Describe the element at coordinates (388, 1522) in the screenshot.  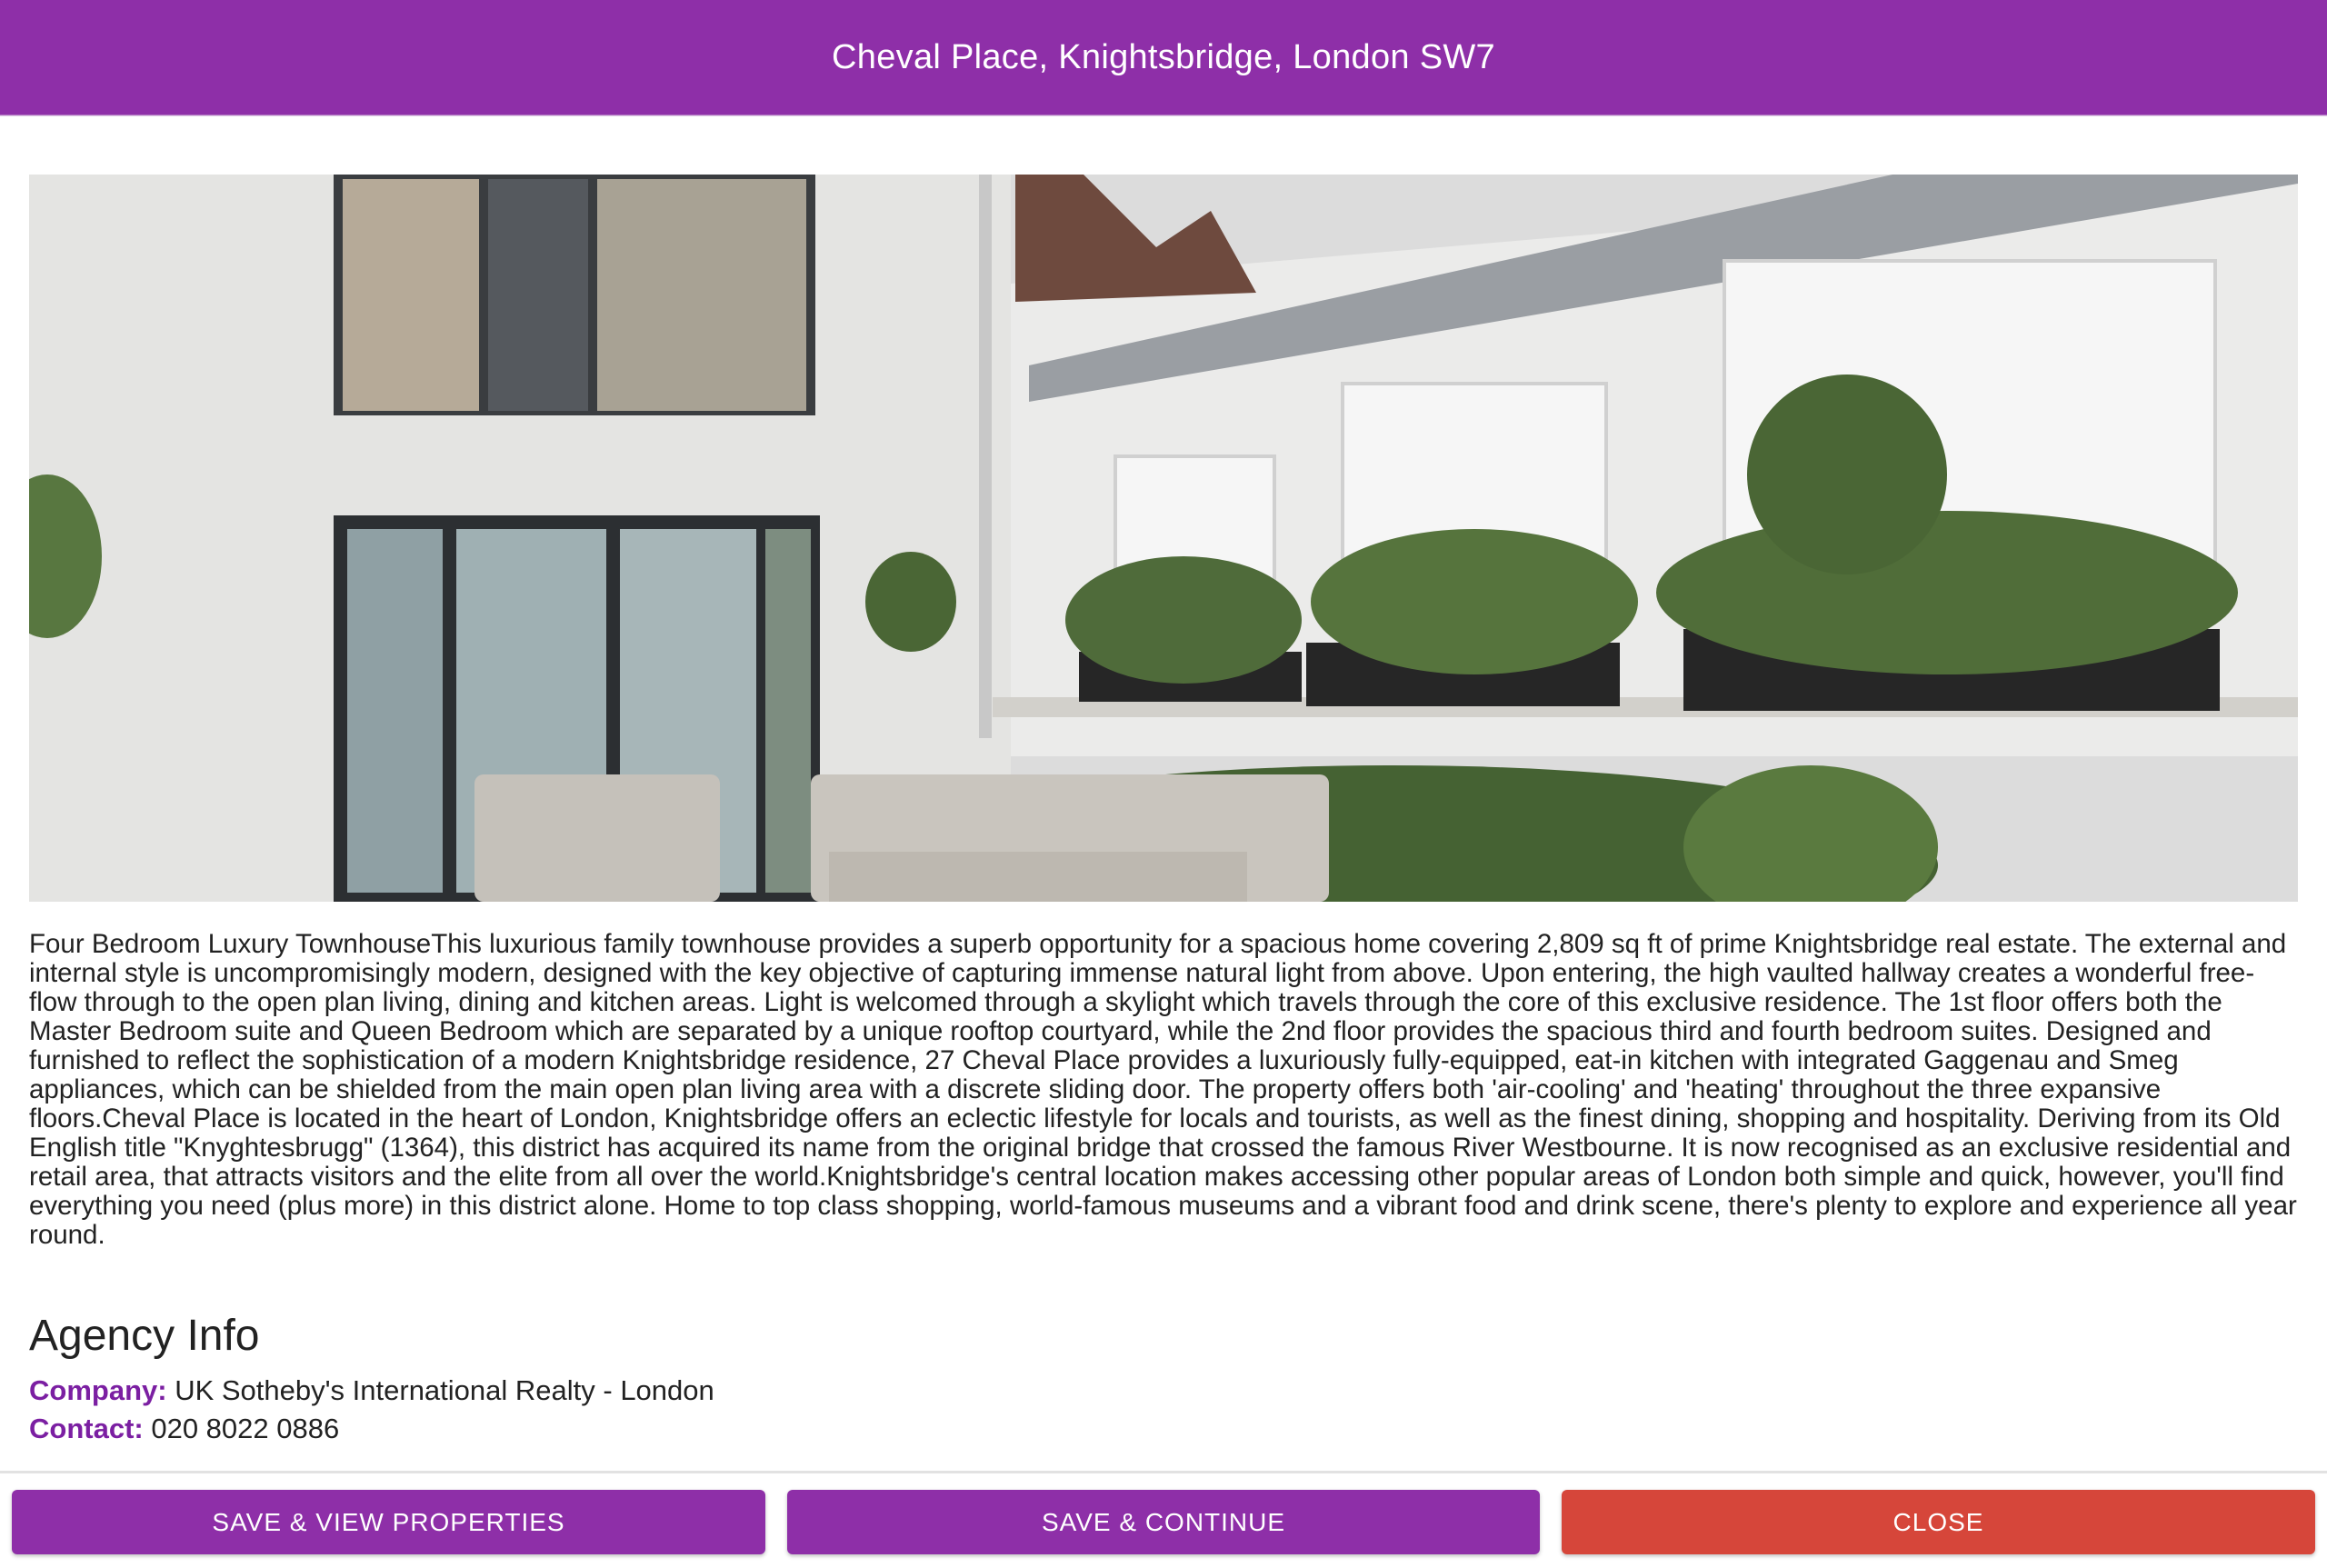
I see `save-and-view-properties-button: SAVE & VIEW PROPERTIES` at that location.